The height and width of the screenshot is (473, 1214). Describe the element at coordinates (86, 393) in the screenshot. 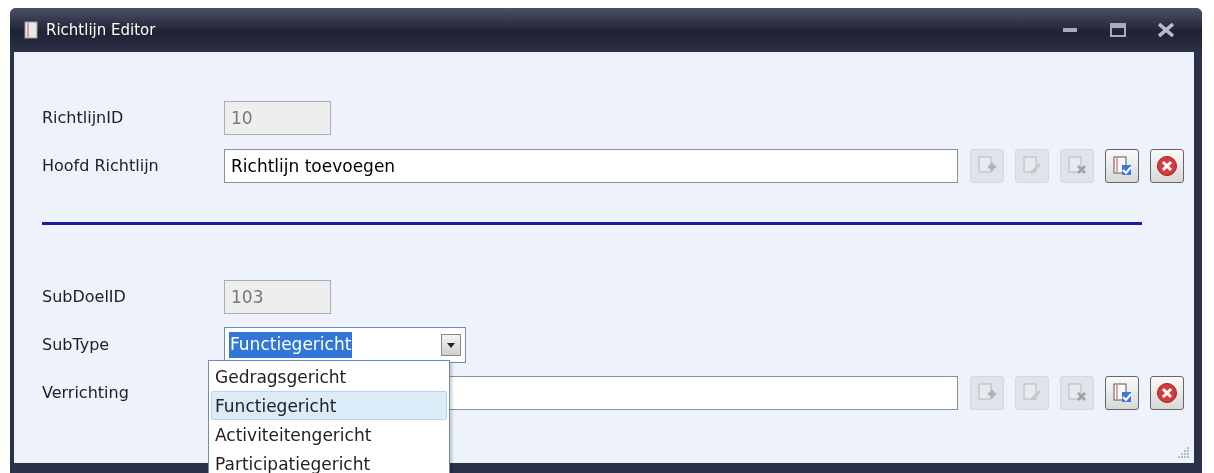

I see `field-label: Verrichting` at that location.